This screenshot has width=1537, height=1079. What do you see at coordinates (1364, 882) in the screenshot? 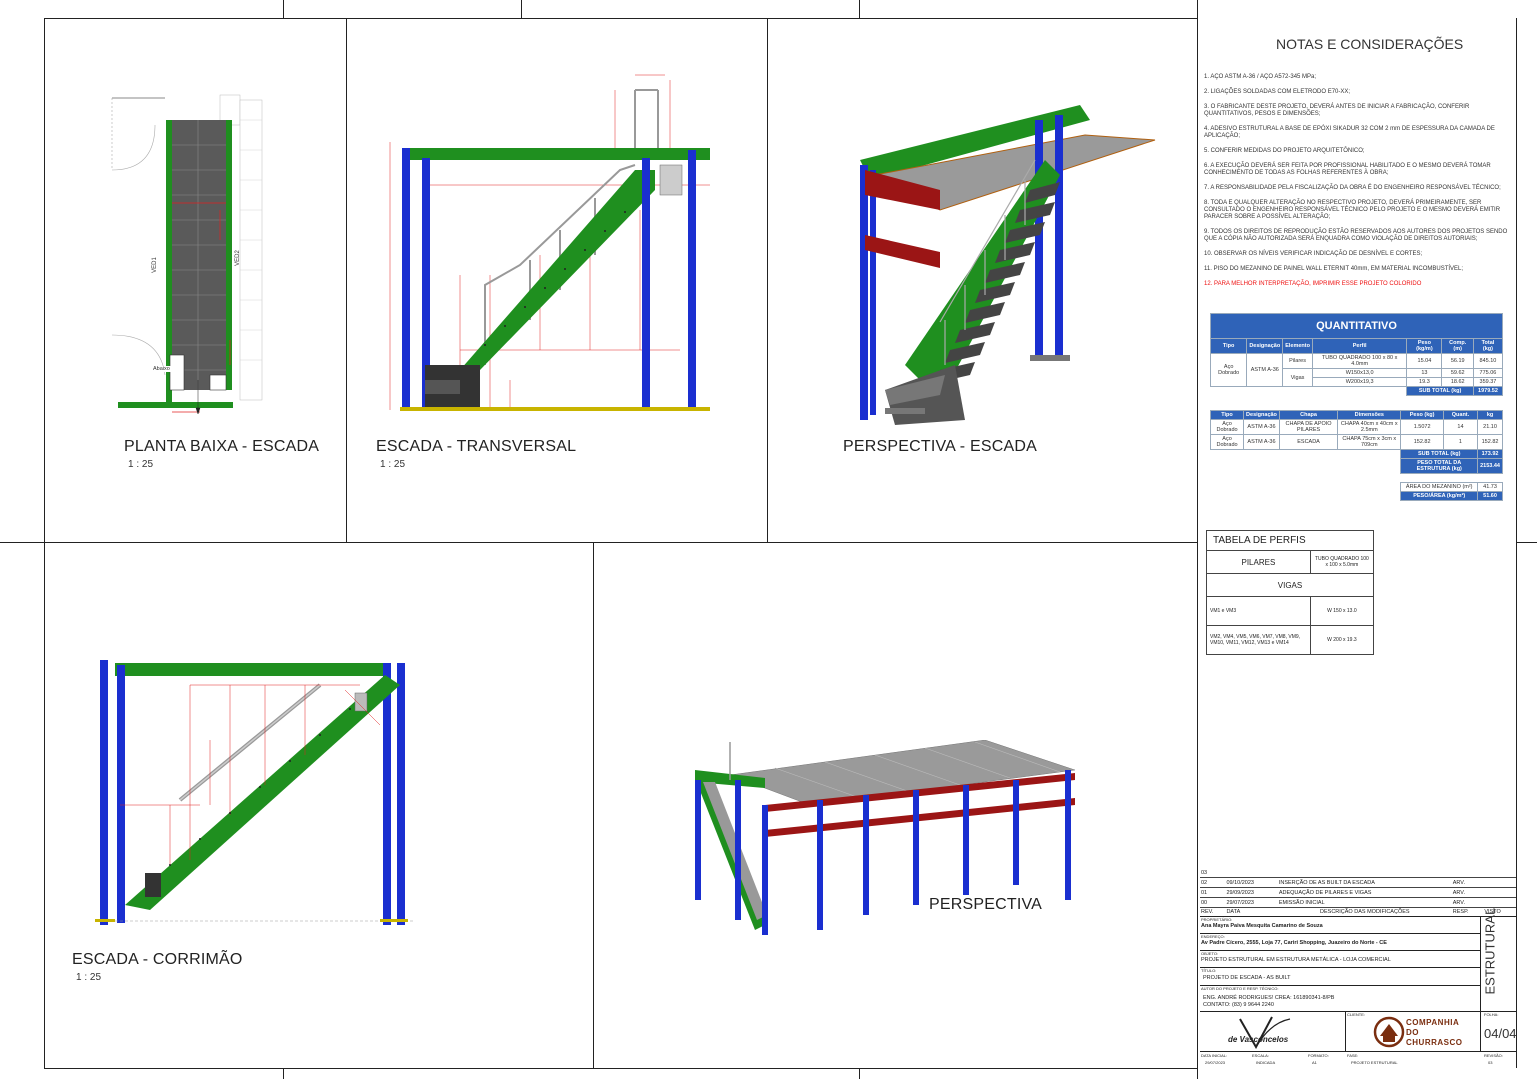
I see `revision-desc: INSERÇÃO DE AS BUILT DA ESCADA` at bounding box center [1364, 882].